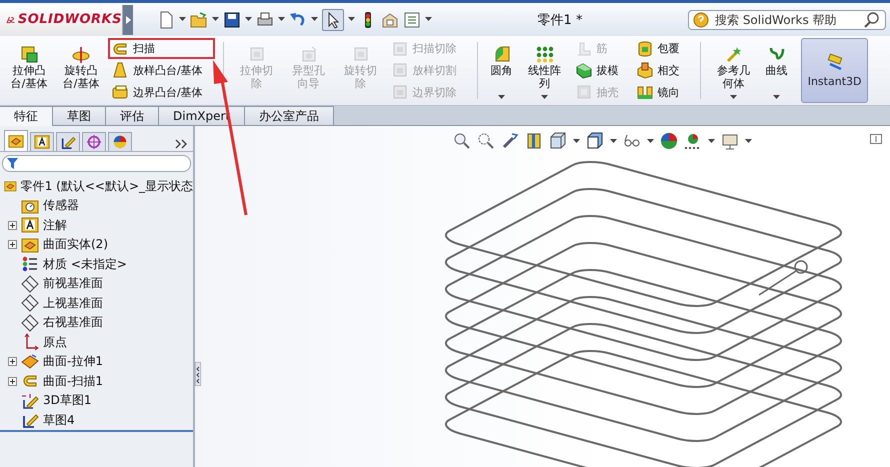 This screenshot has height=467, width=890. Describe the element at coordinates (872, 20) in the screenshot. I see `search-icon` at that location.